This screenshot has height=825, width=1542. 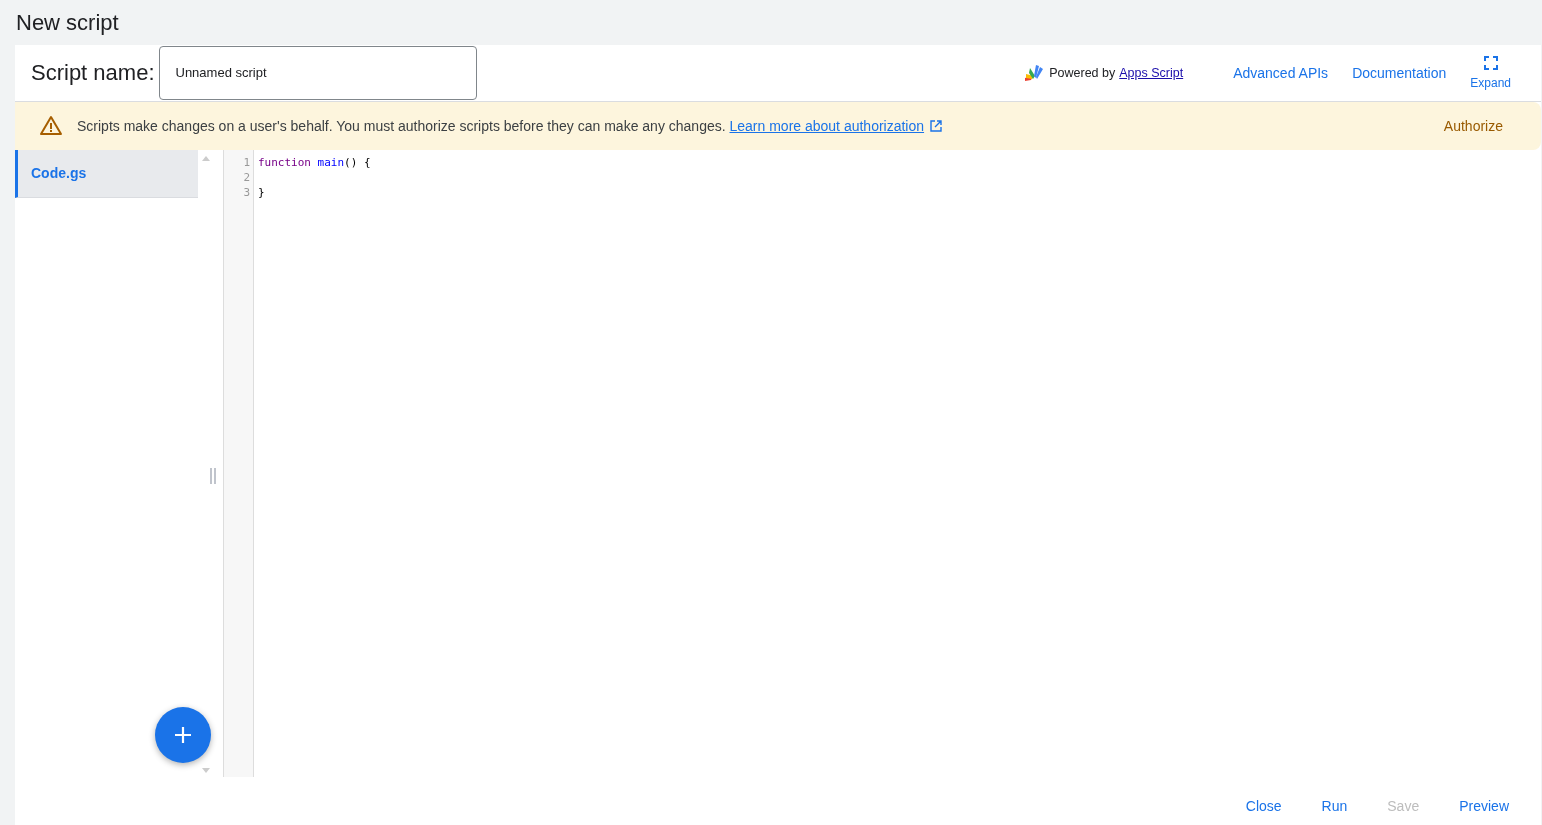 I want to click on powered-by-text: Powered by, so click(x=1082, y=72).